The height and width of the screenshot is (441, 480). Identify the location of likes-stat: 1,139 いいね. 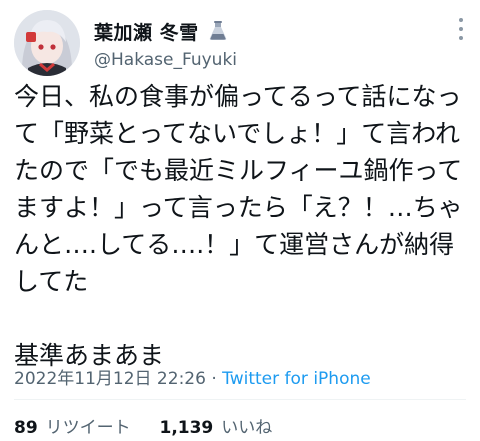
(215, 428).